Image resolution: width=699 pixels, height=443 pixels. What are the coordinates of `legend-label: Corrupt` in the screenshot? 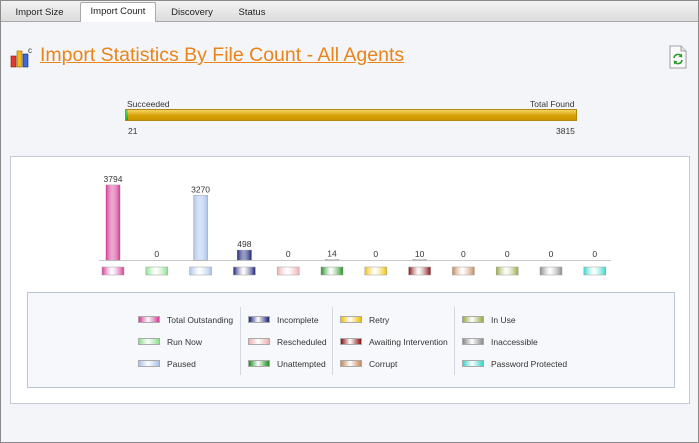 It's located at (383, 364).